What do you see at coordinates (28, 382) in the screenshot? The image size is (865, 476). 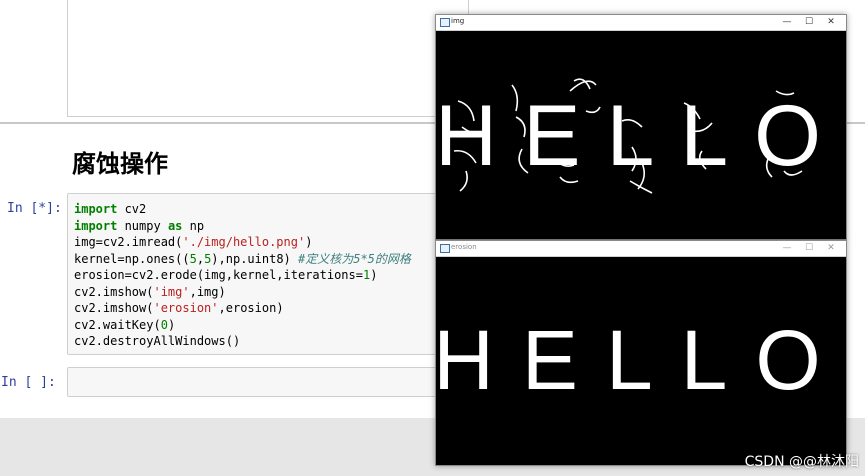 I see `cell-prompt-empty: In [ ]:` at bounding box center [28, 382].